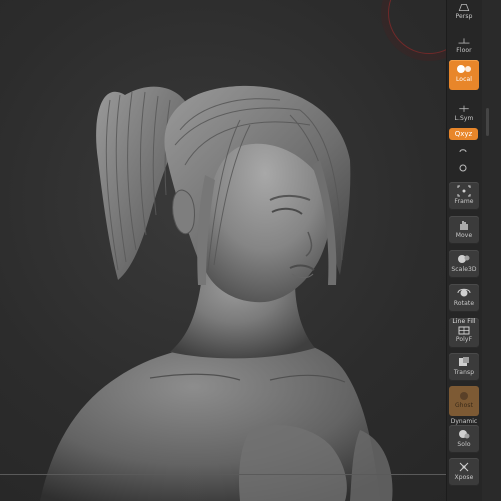 This screenshot has height=501, width=501. I want to click on linefill-label: Line Fill, so click(464, 321).